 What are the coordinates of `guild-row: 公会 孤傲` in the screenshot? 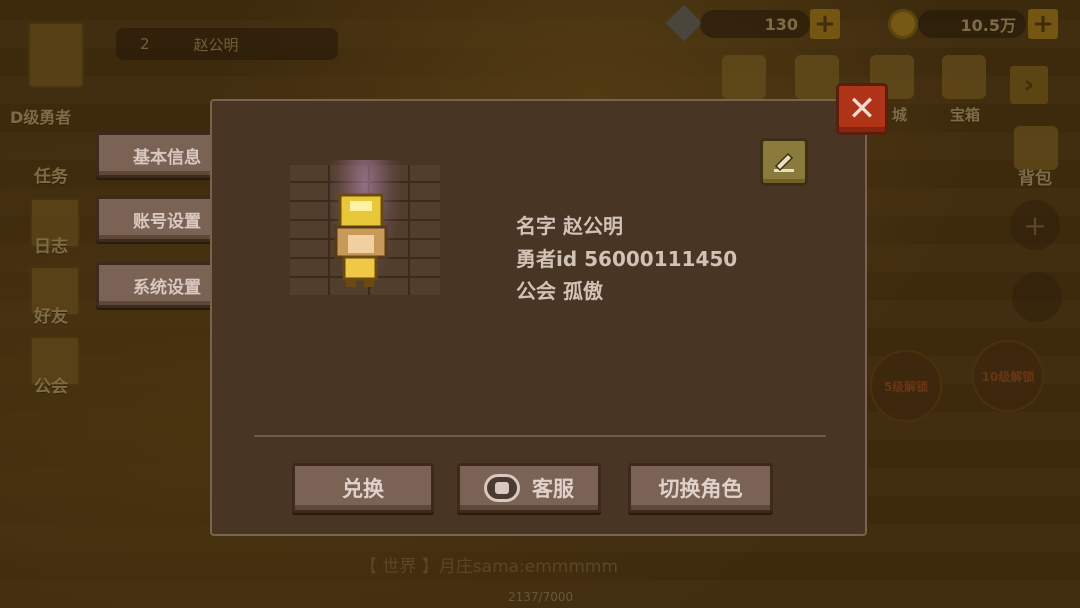 It's located at (559, 289).